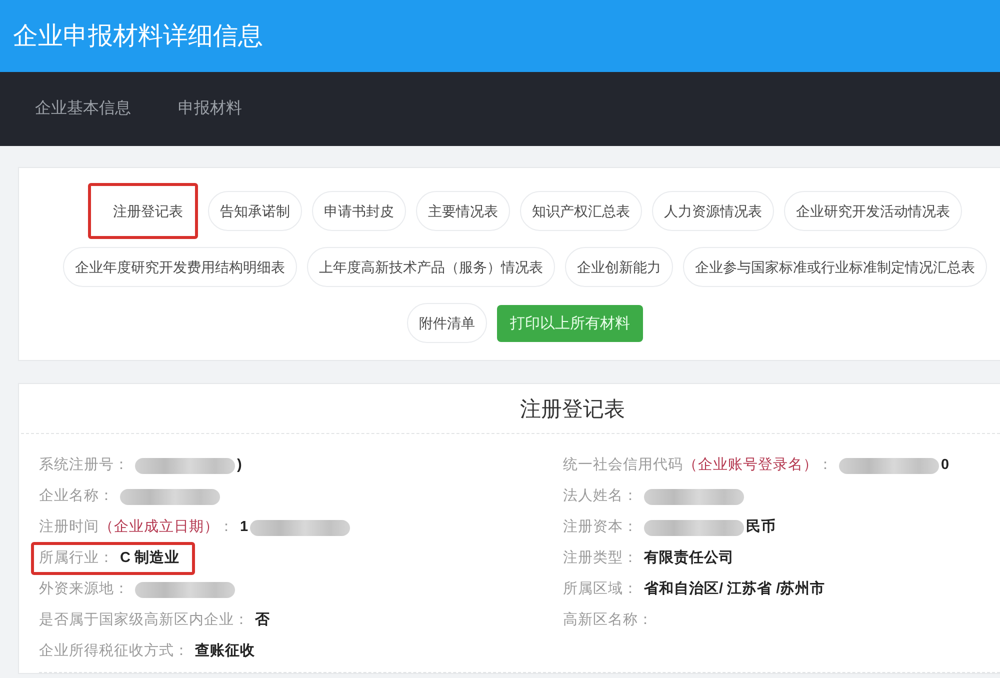 Image resolution: width=1000 pixels, height=678 pixels. Describe the element at coordinates (262, 620) in the screenshot. I see `field-value: 否` at that location.